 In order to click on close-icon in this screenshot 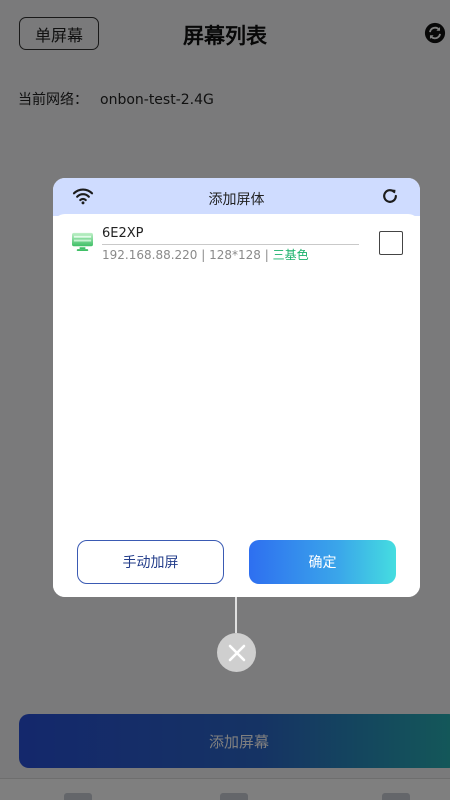, I will do `click(236, 652)`.